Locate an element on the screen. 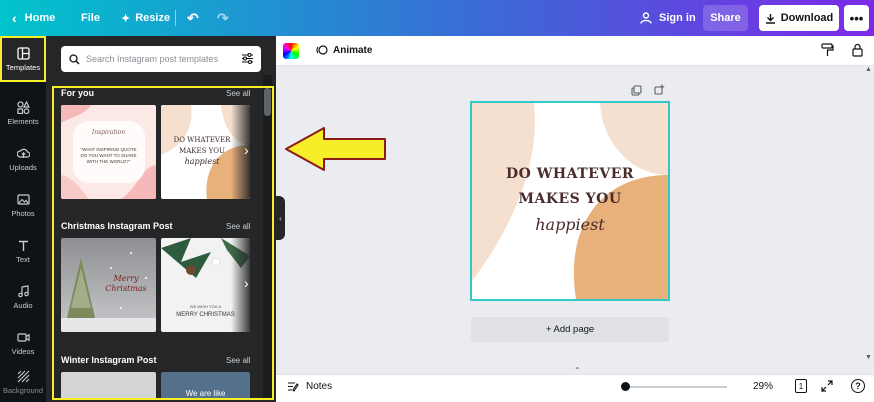 Image resolution: width=874 pixels, height=402 pixels. download-icon is located at coordinates (770, 18).